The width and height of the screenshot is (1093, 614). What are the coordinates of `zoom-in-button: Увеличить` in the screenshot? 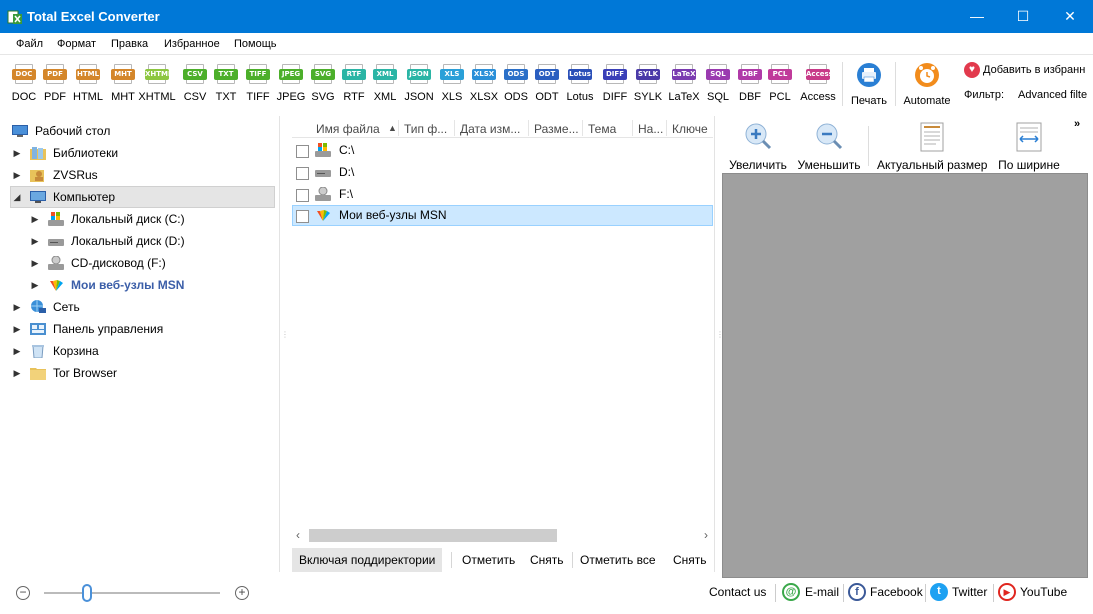 It's located at (758, 147).